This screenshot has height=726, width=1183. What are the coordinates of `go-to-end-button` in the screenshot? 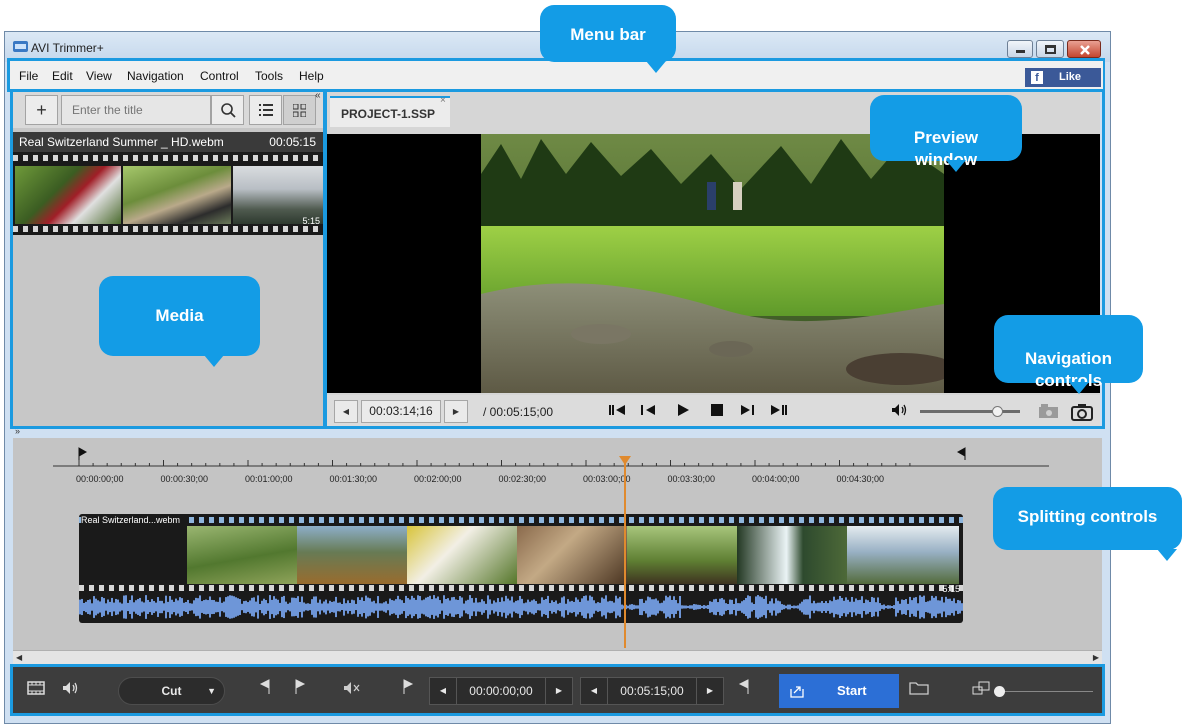 It's located at (779, 411).